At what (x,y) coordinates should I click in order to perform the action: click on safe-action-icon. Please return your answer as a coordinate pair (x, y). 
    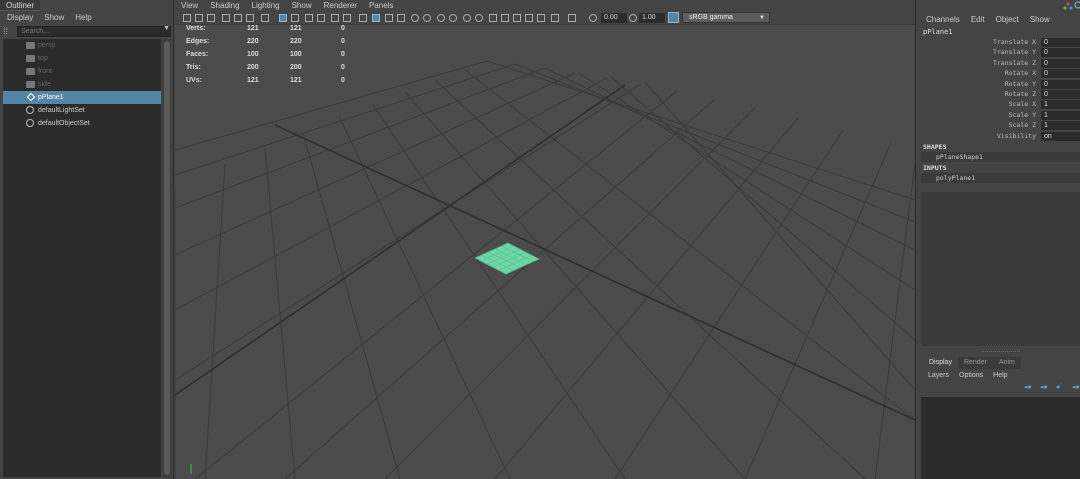
    Looking at the image, I should click on (335, 18).